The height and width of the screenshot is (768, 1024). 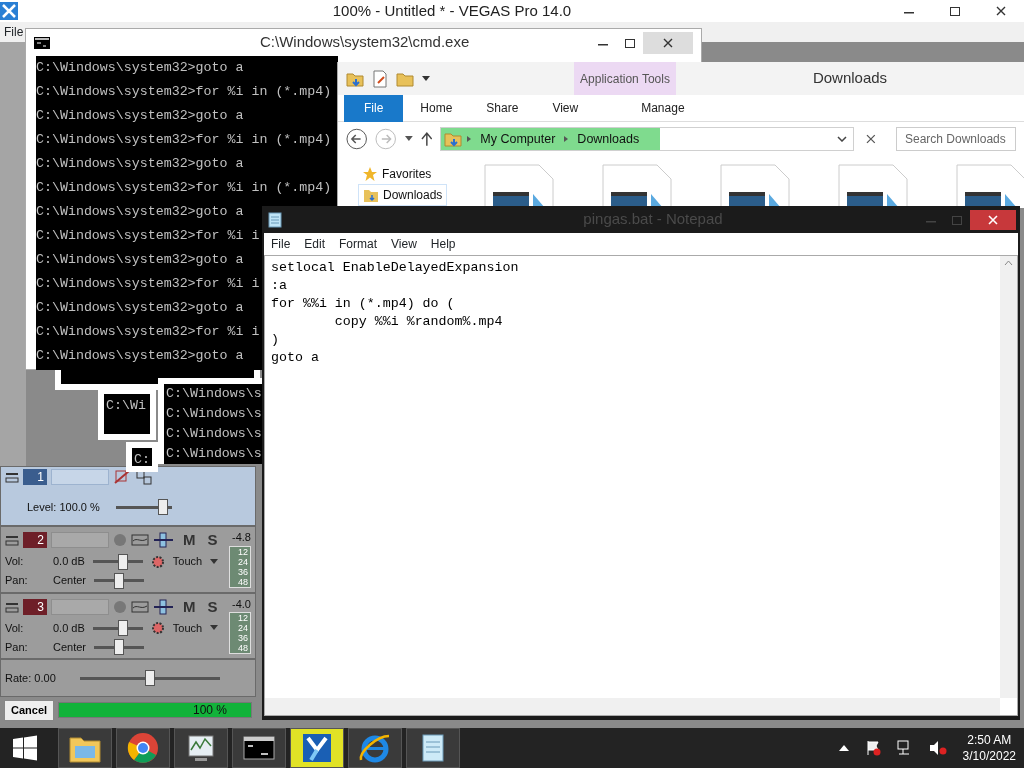 What do you see at coordinates (25, 748) in the screenshot?
I see `start-icon` at bounding box center [25, 748].